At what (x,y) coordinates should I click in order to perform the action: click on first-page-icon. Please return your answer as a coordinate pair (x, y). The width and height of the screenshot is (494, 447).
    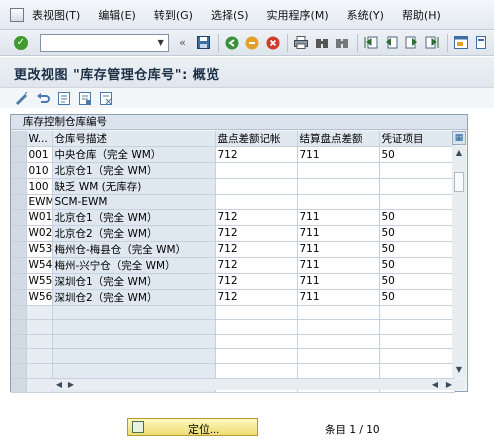
    Looking at the image, I should click on (371, 43).